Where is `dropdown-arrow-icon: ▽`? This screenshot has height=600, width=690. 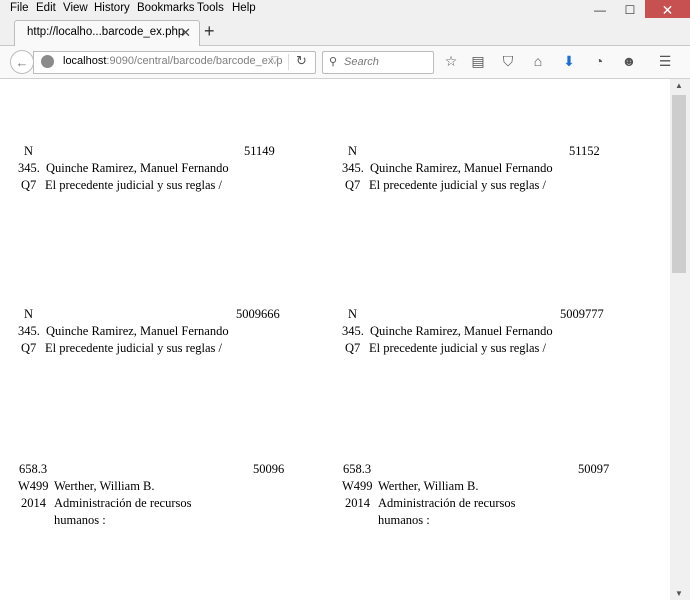
dropdown-arrow-icon: ▽ is located at coordinates (275, 60).